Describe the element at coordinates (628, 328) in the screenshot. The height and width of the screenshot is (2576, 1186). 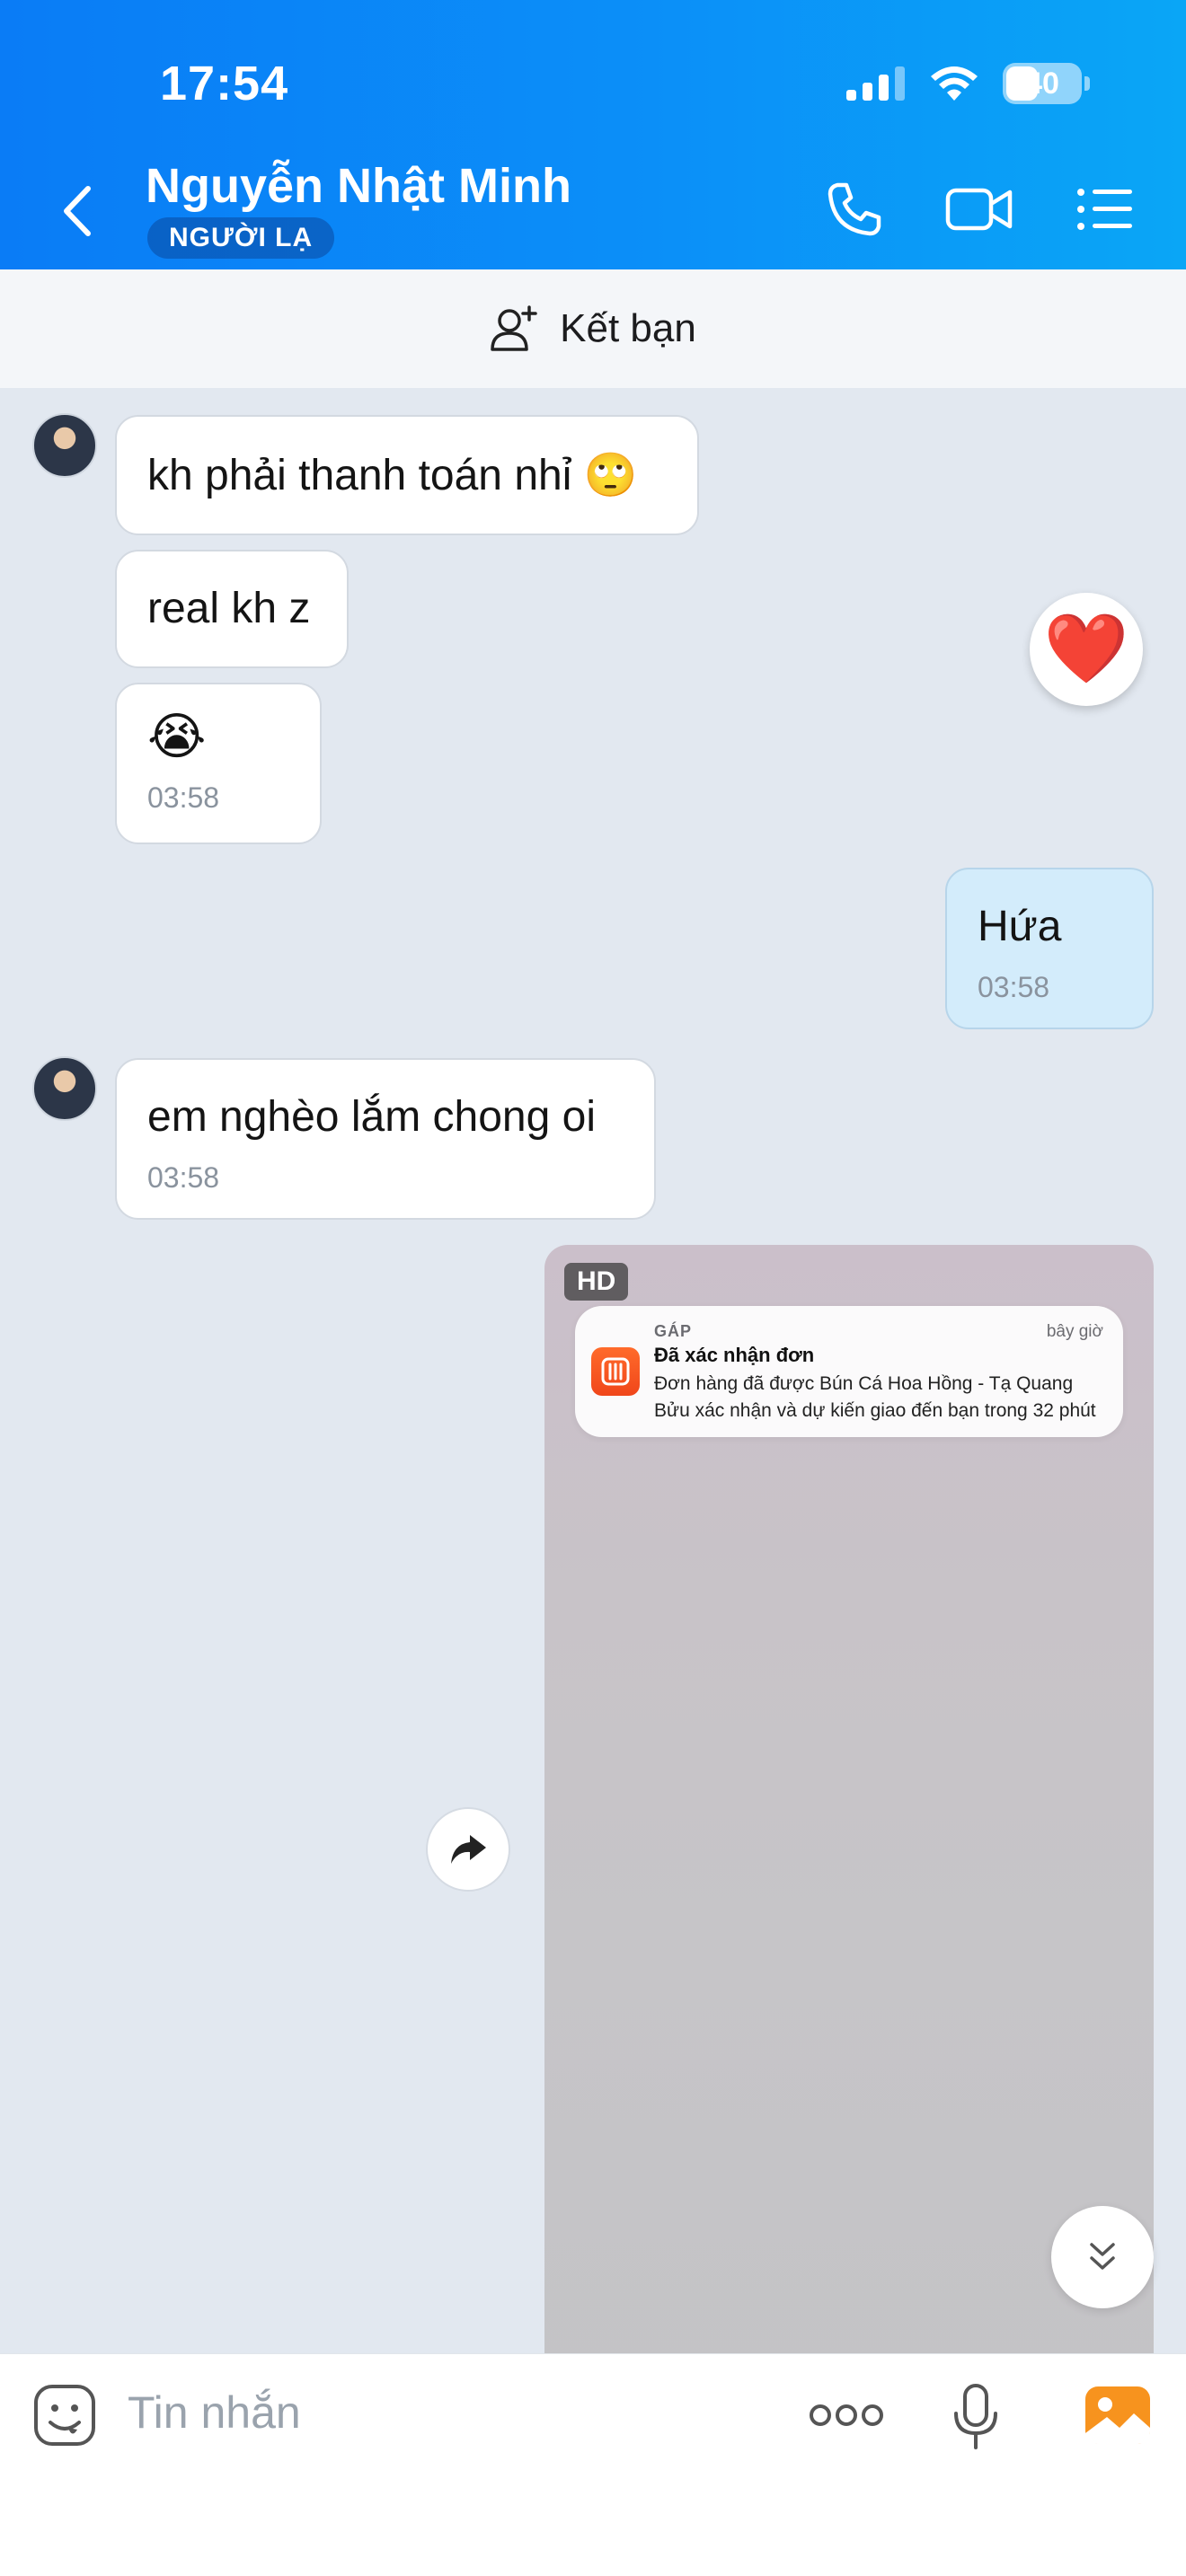
I see `add-friend-label: Kết bạn` at that location.